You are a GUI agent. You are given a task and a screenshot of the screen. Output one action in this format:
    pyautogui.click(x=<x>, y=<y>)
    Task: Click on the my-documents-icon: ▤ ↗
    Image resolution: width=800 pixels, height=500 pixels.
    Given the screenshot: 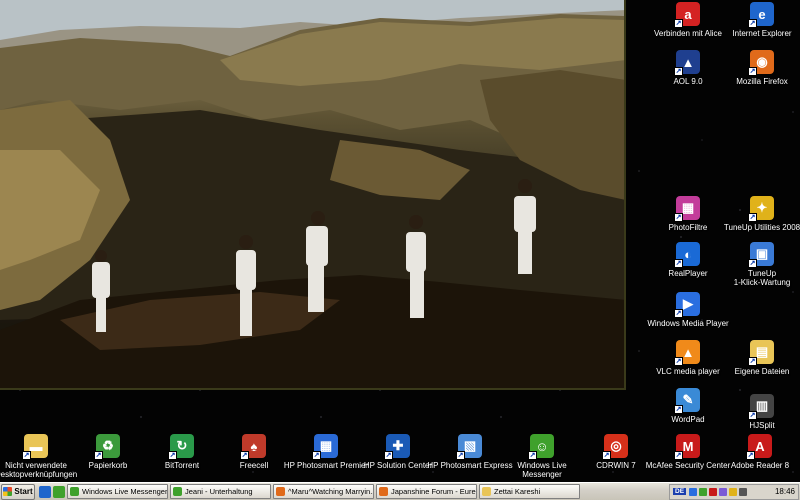 What is the action you would take?
    pyautogui.click(x=761, y=353)
    